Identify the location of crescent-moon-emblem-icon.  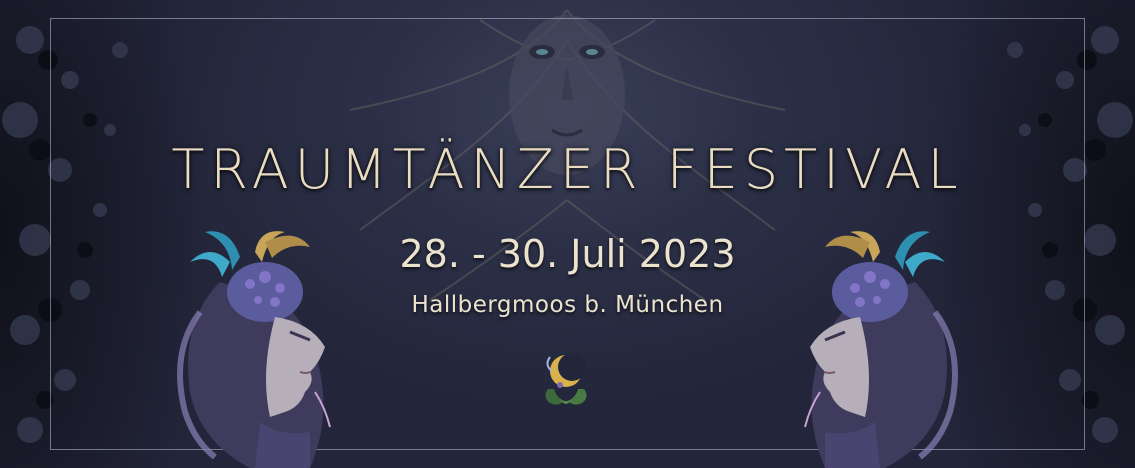
(566, 379).